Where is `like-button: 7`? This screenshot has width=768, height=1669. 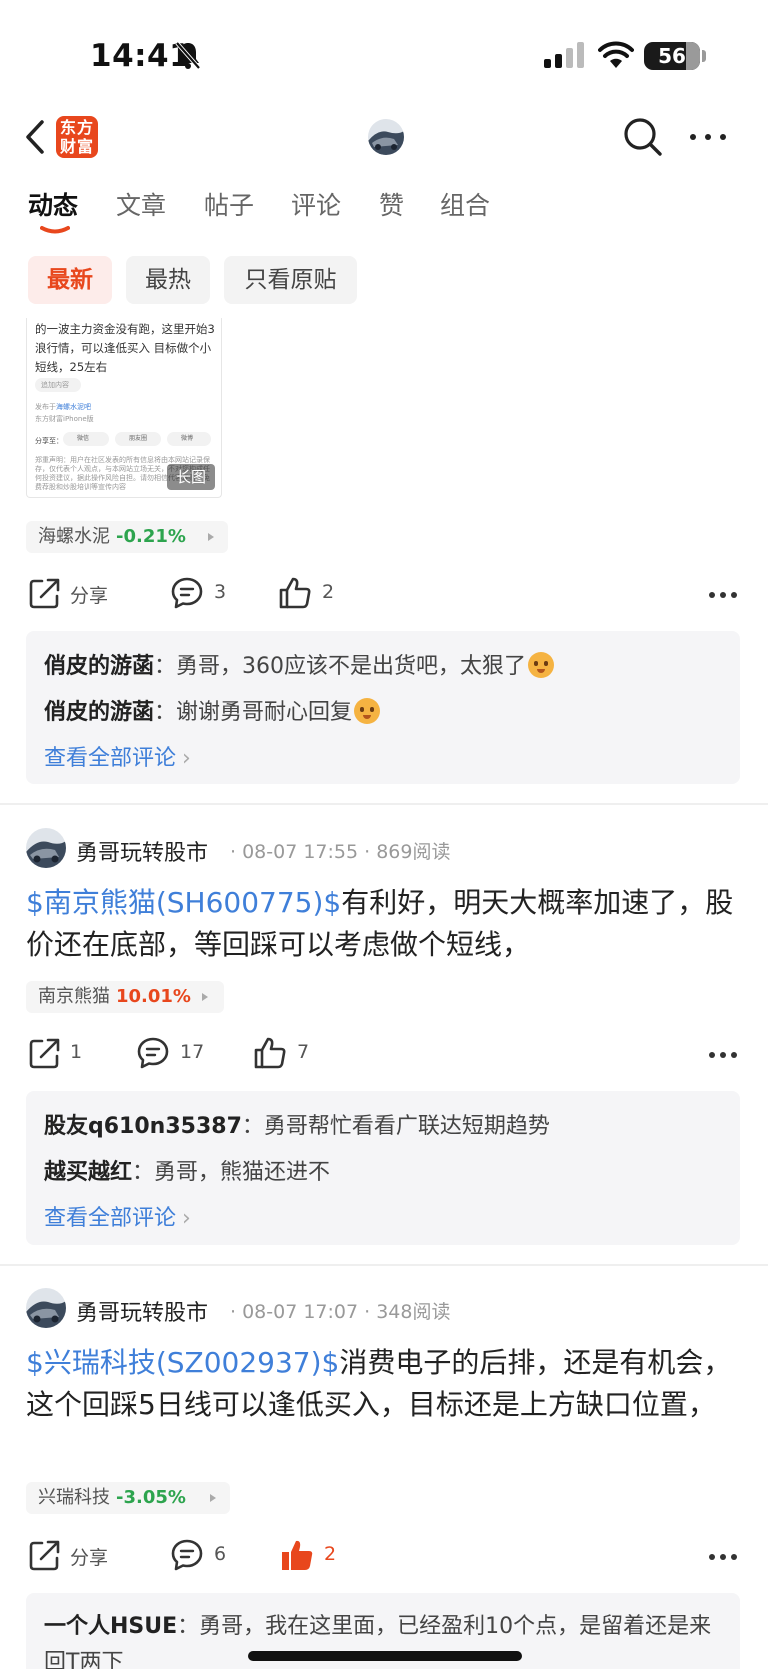 like-button: 7 is located at coordinates (293, 1054).